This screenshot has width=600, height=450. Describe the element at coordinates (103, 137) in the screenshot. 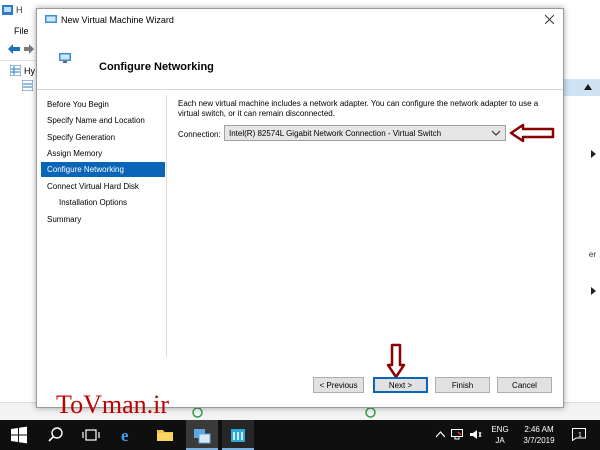

I see `nav-item-specify-generation: Specify Generation` at that location.